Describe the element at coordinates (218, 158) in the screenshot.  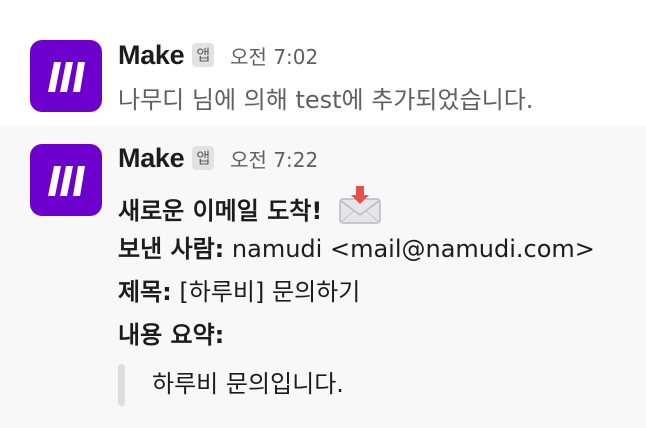
I see `message-header: Make 앱 오전 7:22` at that location.